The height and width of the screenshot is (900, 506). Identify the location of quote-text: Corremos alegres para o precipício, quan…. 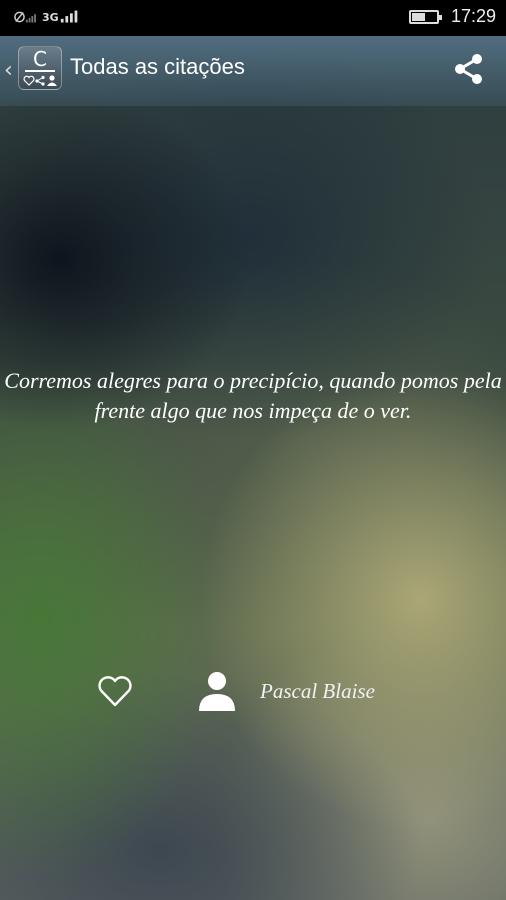
(253, 395).